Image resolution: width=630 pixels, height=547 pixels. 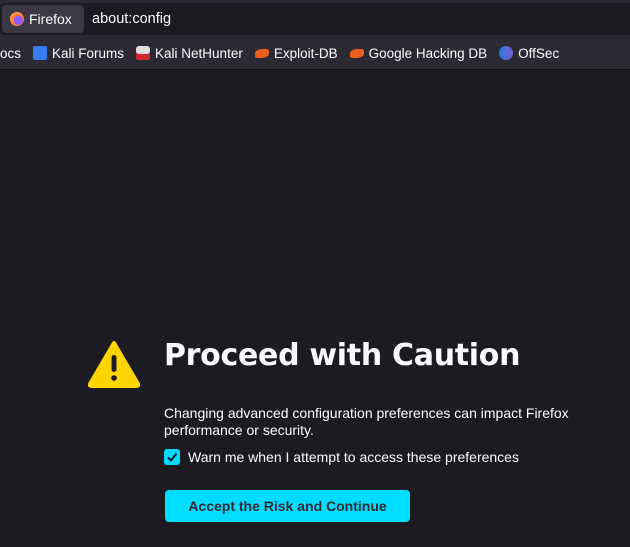 I want to click on bookmark-label: OffSec, so click(x=539, y=53).